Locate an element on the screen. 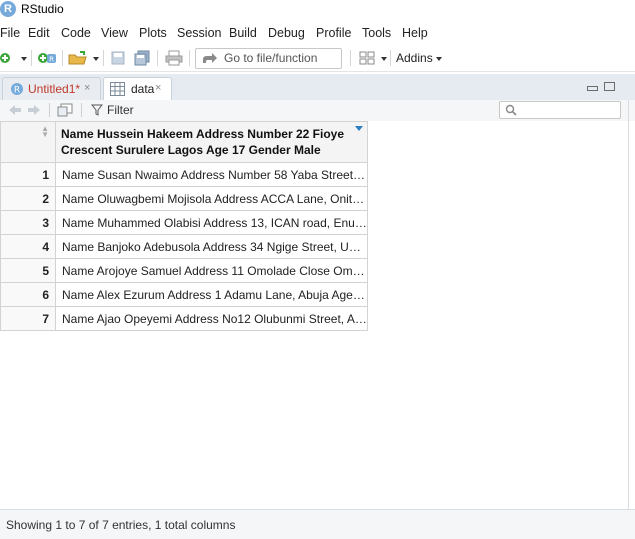 The width and height of the screenshot is (635, 539). menu-debug: Debug is located at coordinates (286, 33).